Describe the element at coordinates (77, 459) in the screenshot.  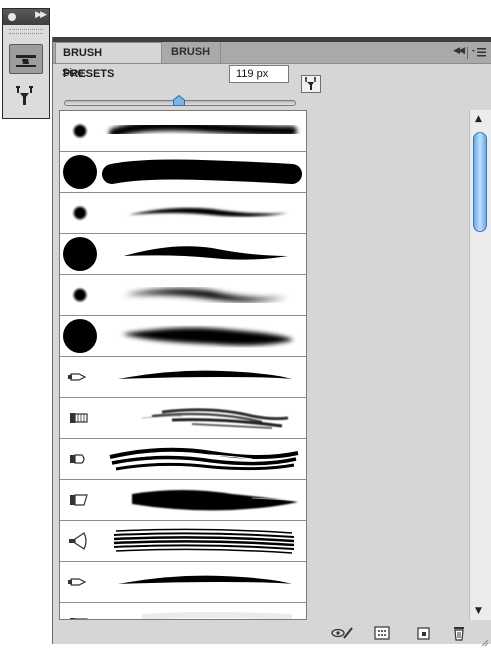
I see `bristle-round-blunt-tip-icon` at that location.